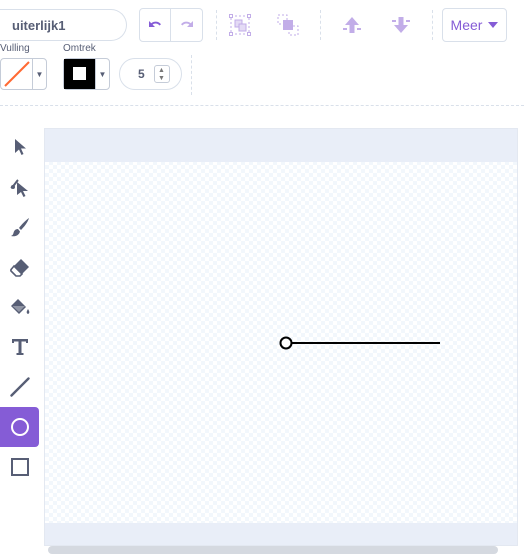 The width and height of the screenshot is (524, 560). I want to click on tool-select, so click(19, 147).